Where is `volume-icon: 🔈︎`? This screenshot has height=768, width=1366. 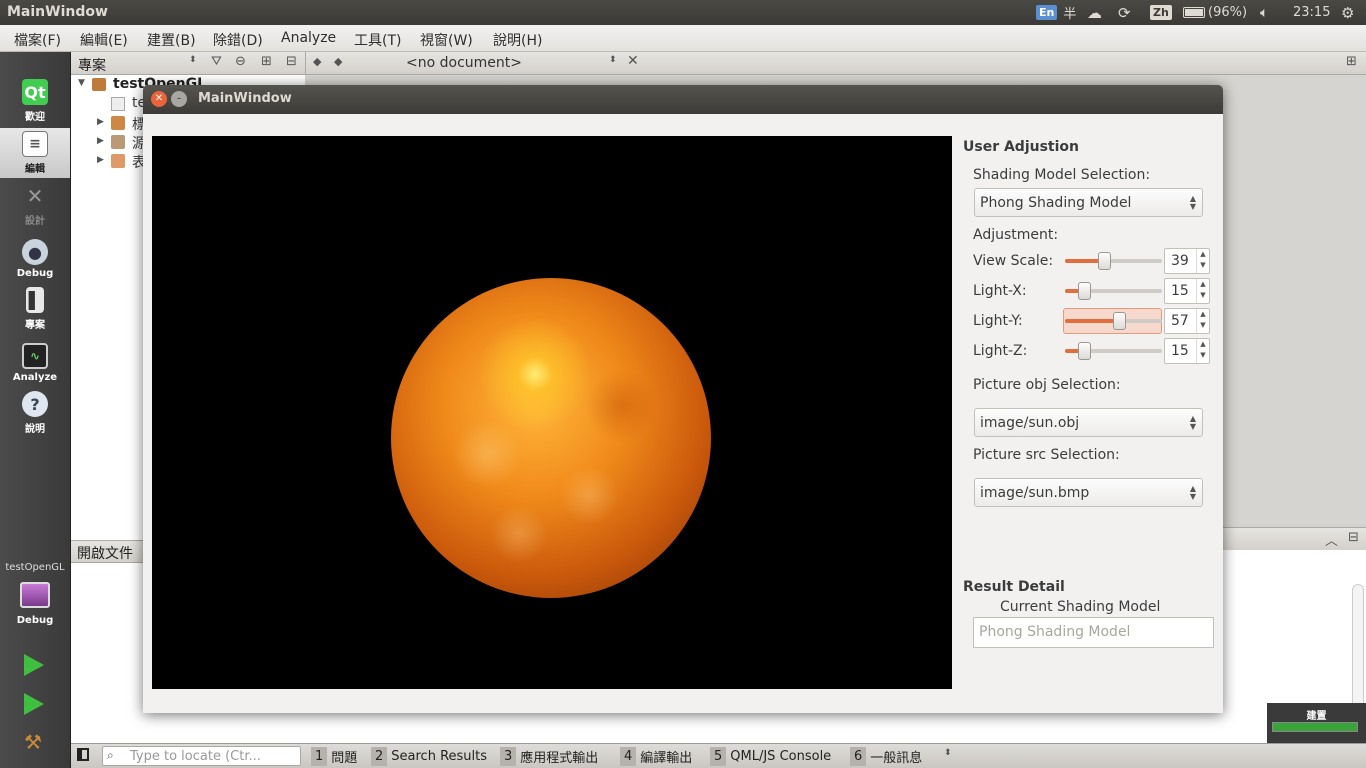
volume-icon: 🔈︎ is located at coordinates (1264, 12).